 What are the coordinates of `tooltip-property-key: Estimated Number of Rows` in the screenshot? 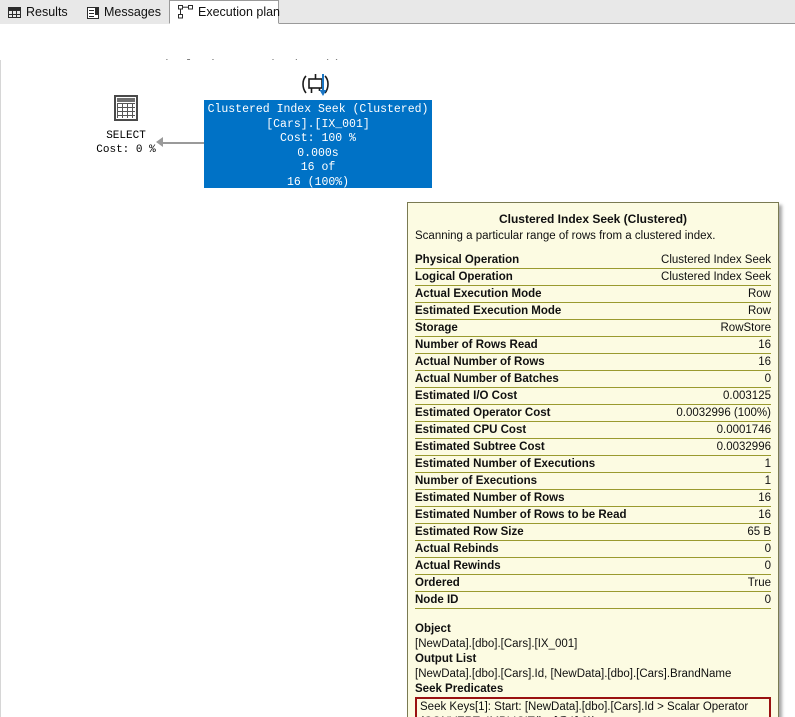 It's located at (490, 498).